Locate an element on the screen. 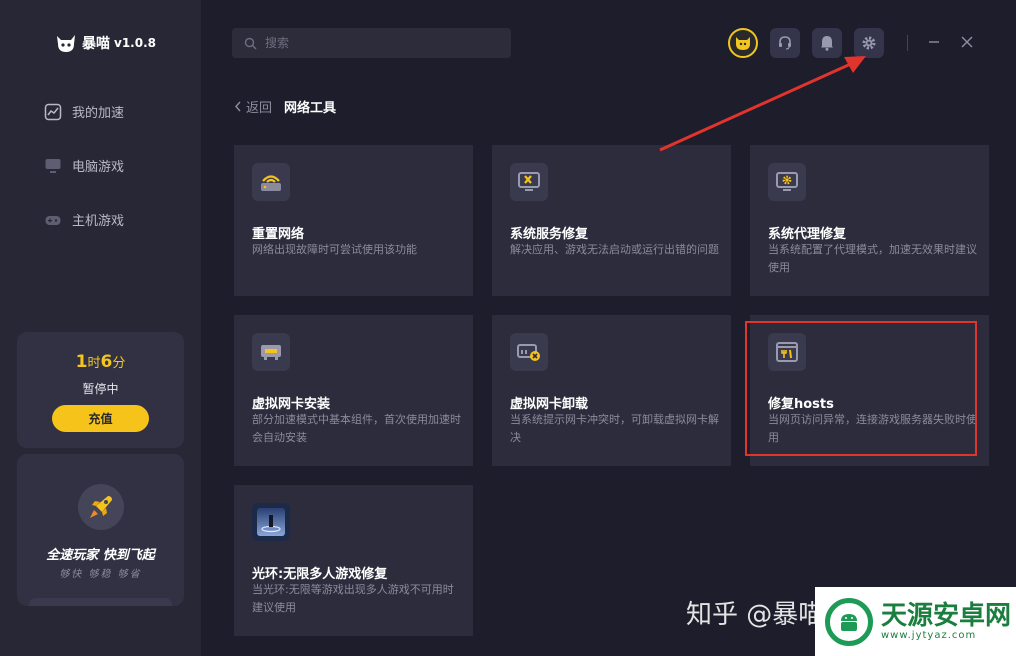 This screenshot has height=656, width=1016. sidebar-item-pc-games: 电脑游戏 is located at coordinates (84, 165).